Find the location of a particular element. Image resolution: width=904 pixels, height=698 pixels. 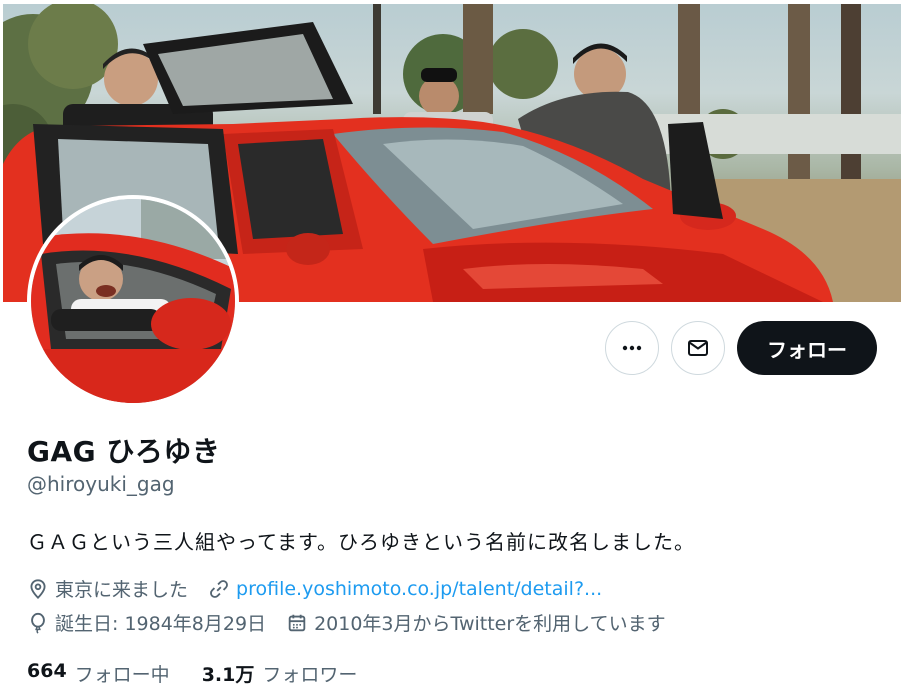

followers-count: 3.1万 is located at coordinates (228, 675).